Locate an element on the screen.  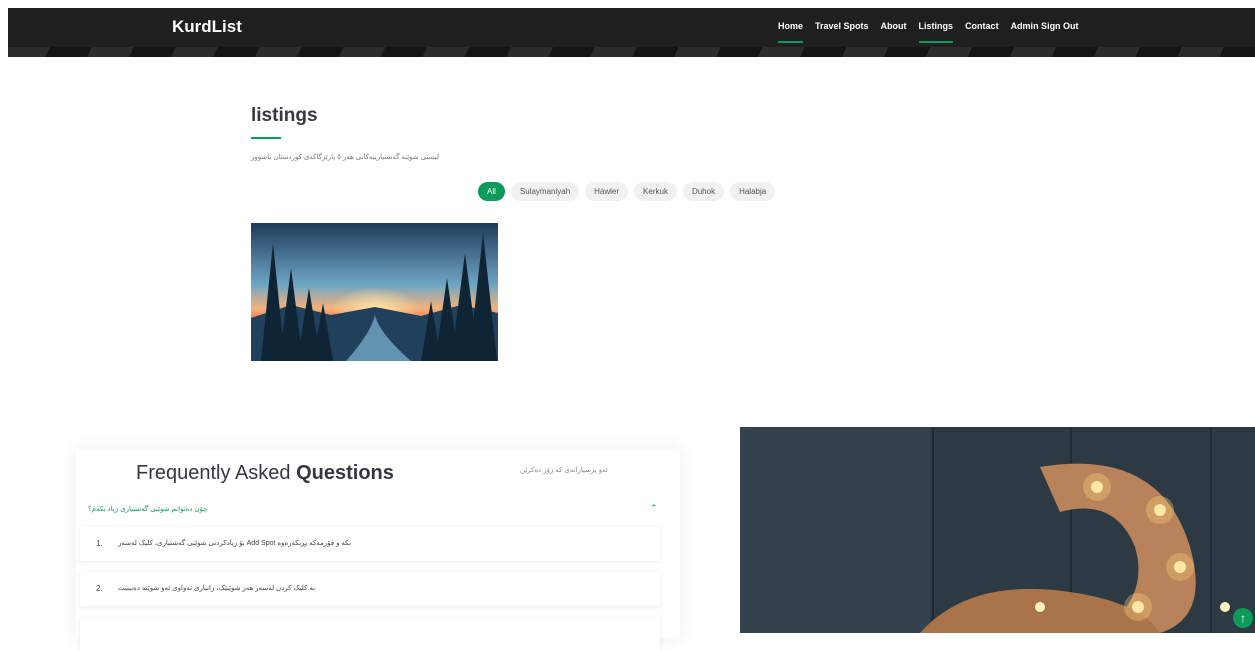
title-underline is located at coordinates (266, 138).